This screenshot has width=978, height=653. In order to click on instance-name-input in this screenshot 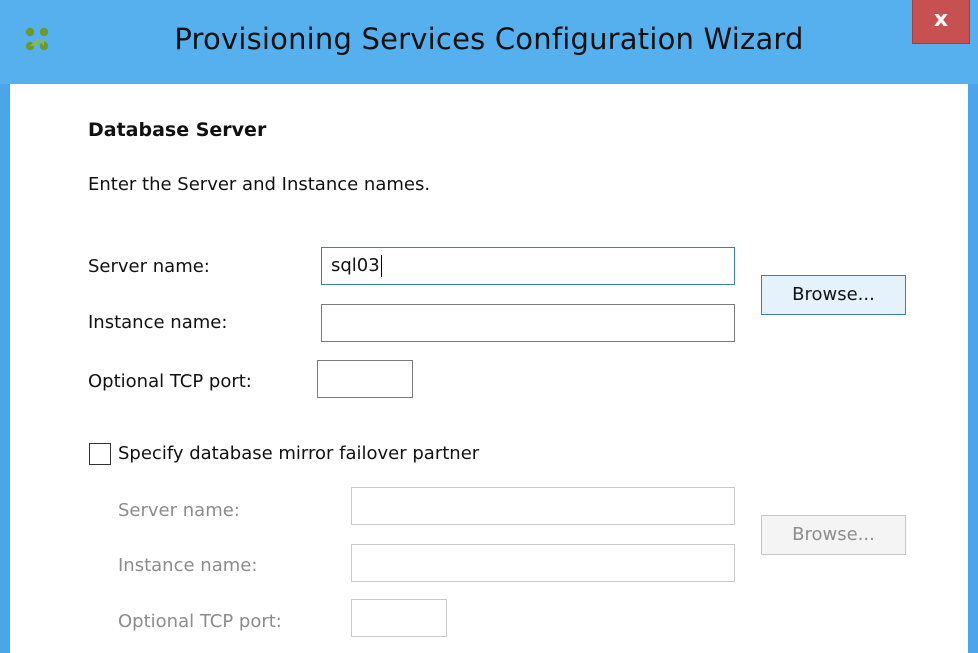, I will do `click(528, 323)`.